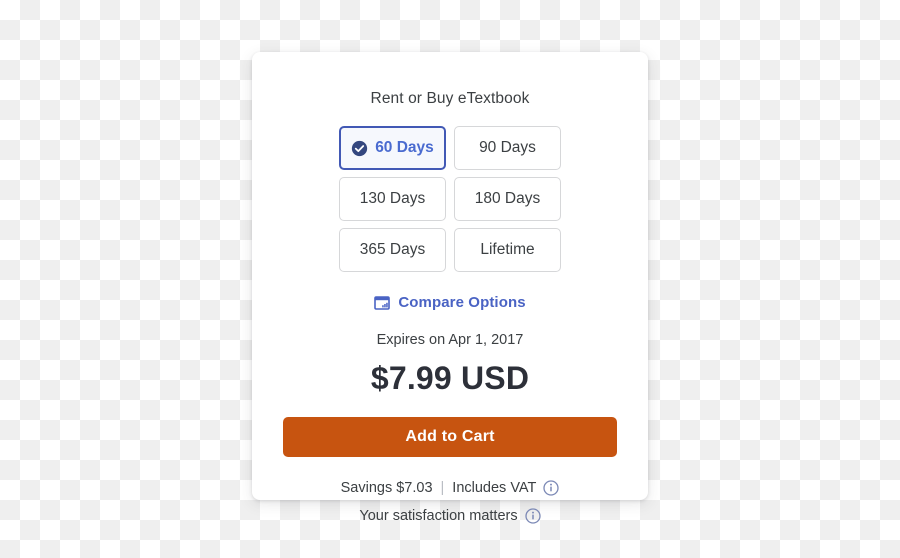  What do you see at coordinates (438, 516) in the screenshot?
I see `satisfaction-label: Your satisfaction matters` at bounding box center [438, 516].